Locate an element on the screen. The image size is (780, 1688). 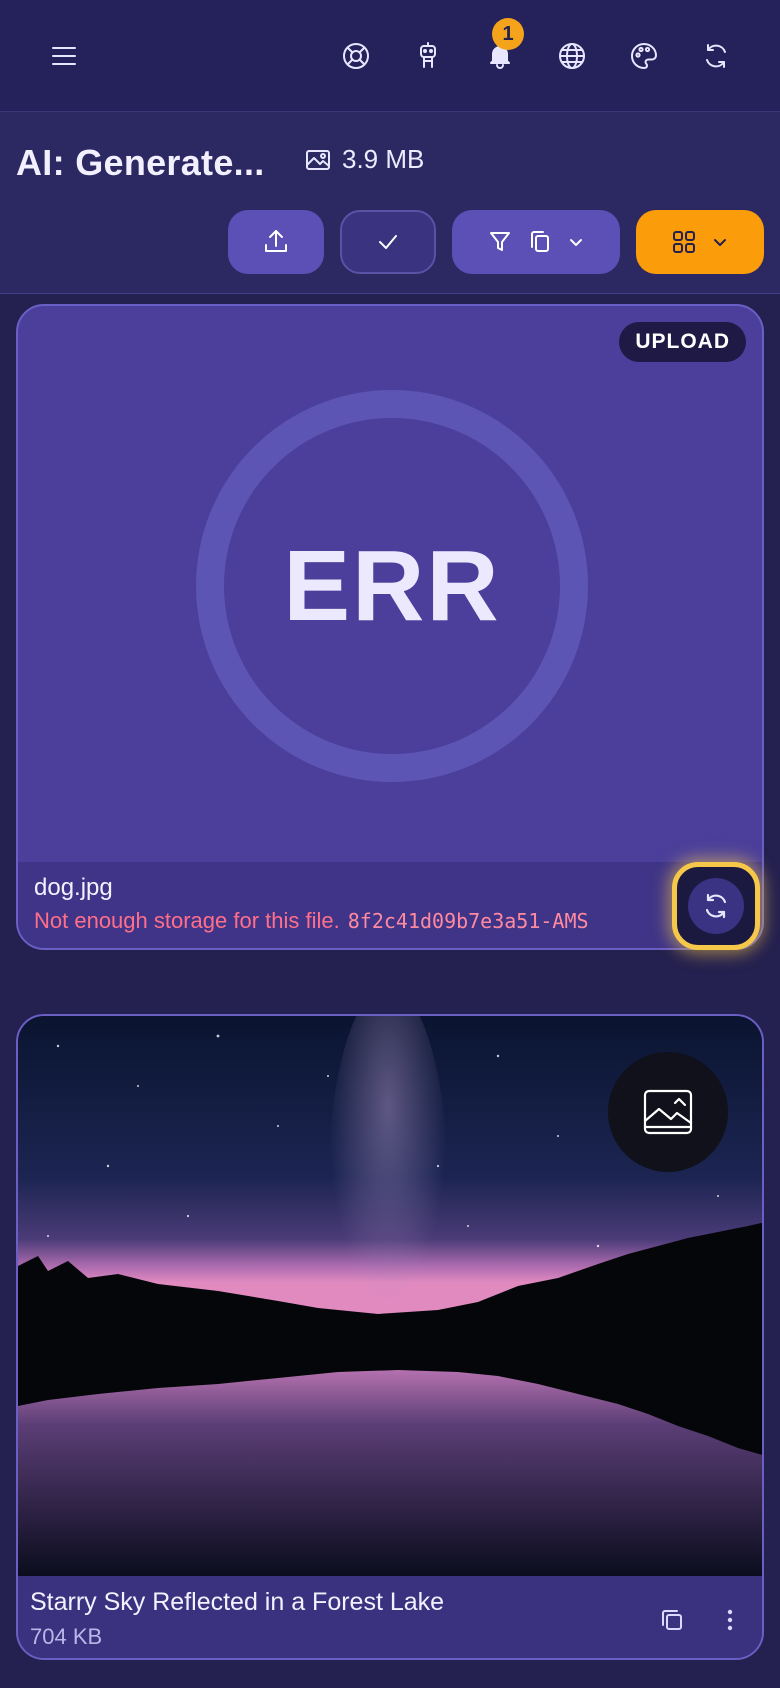
more-vertical-icon is located at coordinates (730, 1620).